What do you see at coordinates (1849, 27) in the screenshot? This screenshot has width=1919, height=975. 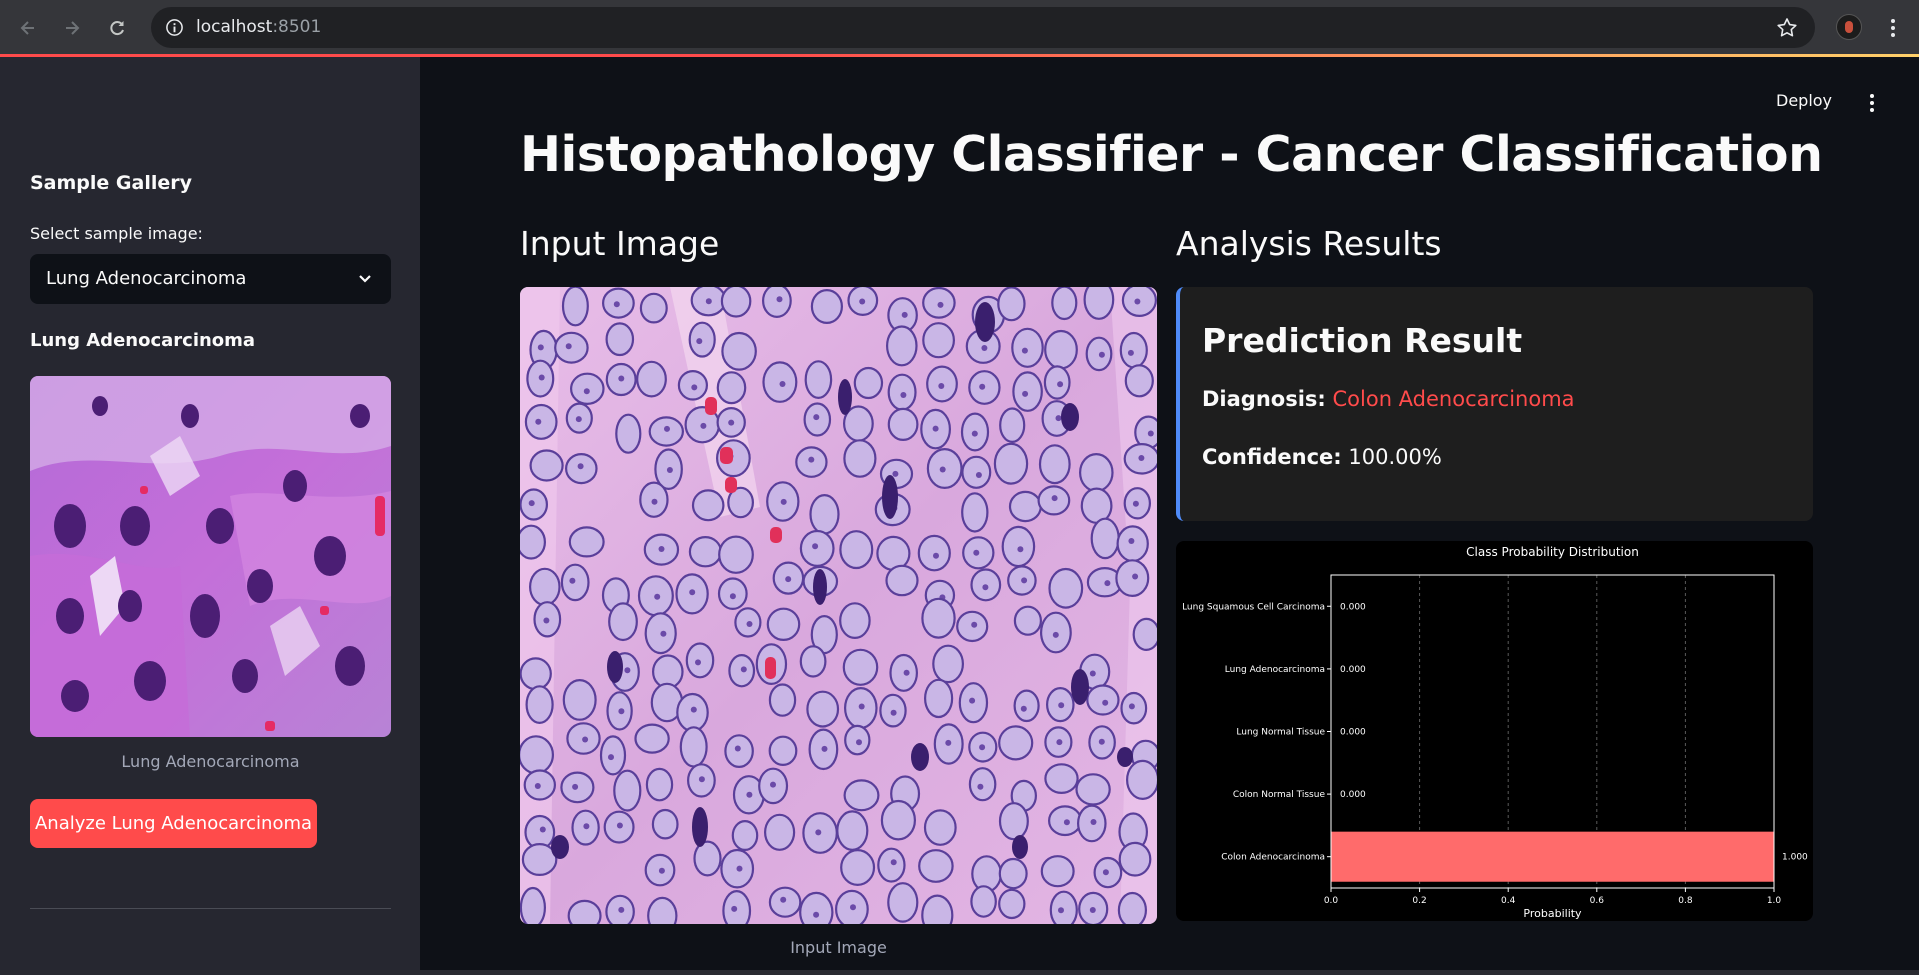 I see `profile-avatar` at bounding box center [1849, 27].